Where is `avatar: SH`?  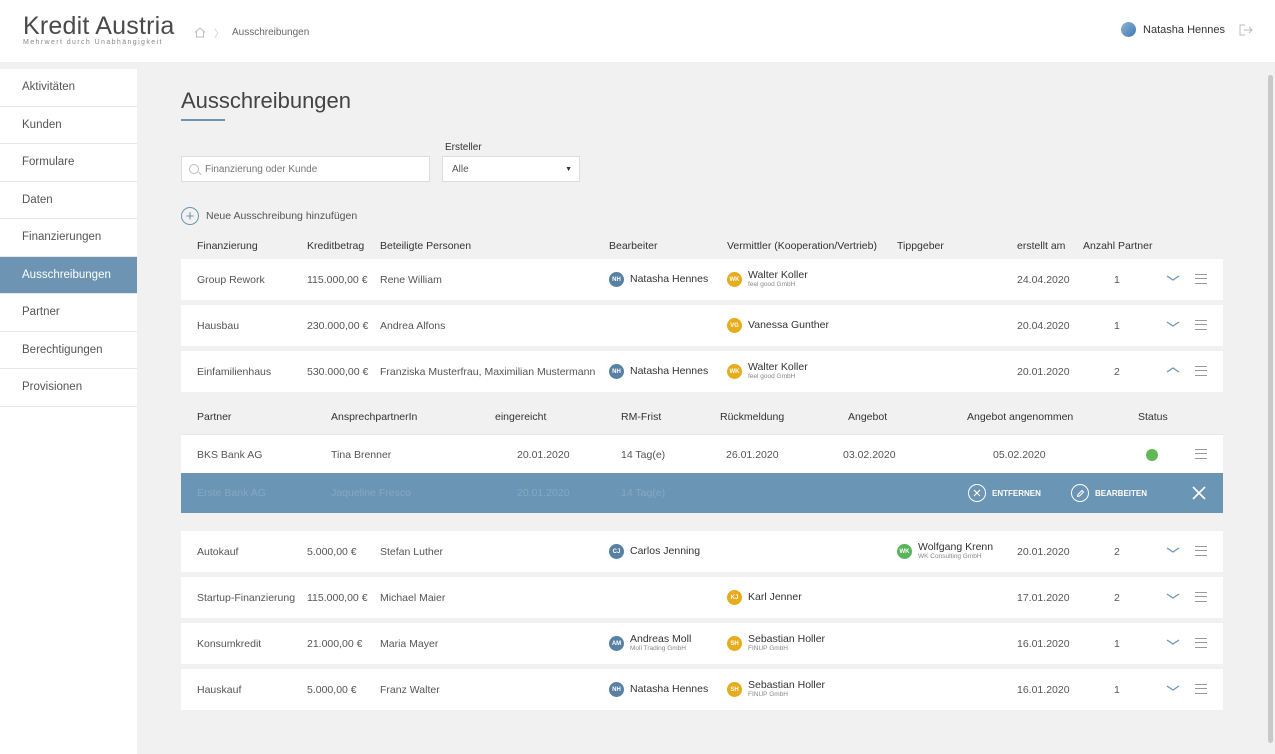 avatar: SH is located at coordinates (734, 643).